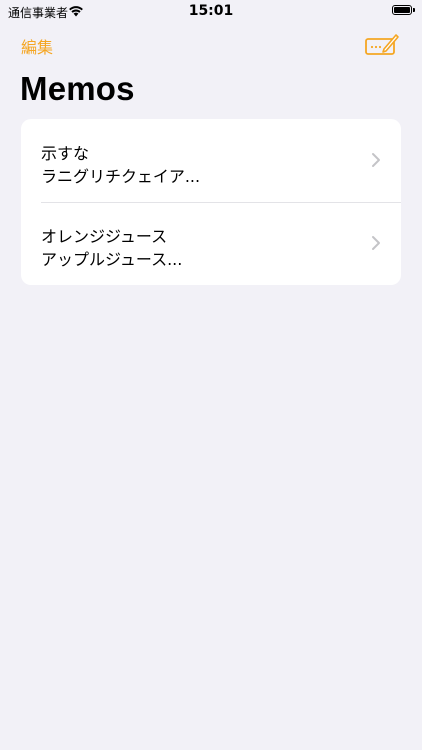 This screenshot has height=750, width=422. What do you see at coordinates (402, 10) in the screenshot?
I see `battery-icon` at bounding box center [402, 10].